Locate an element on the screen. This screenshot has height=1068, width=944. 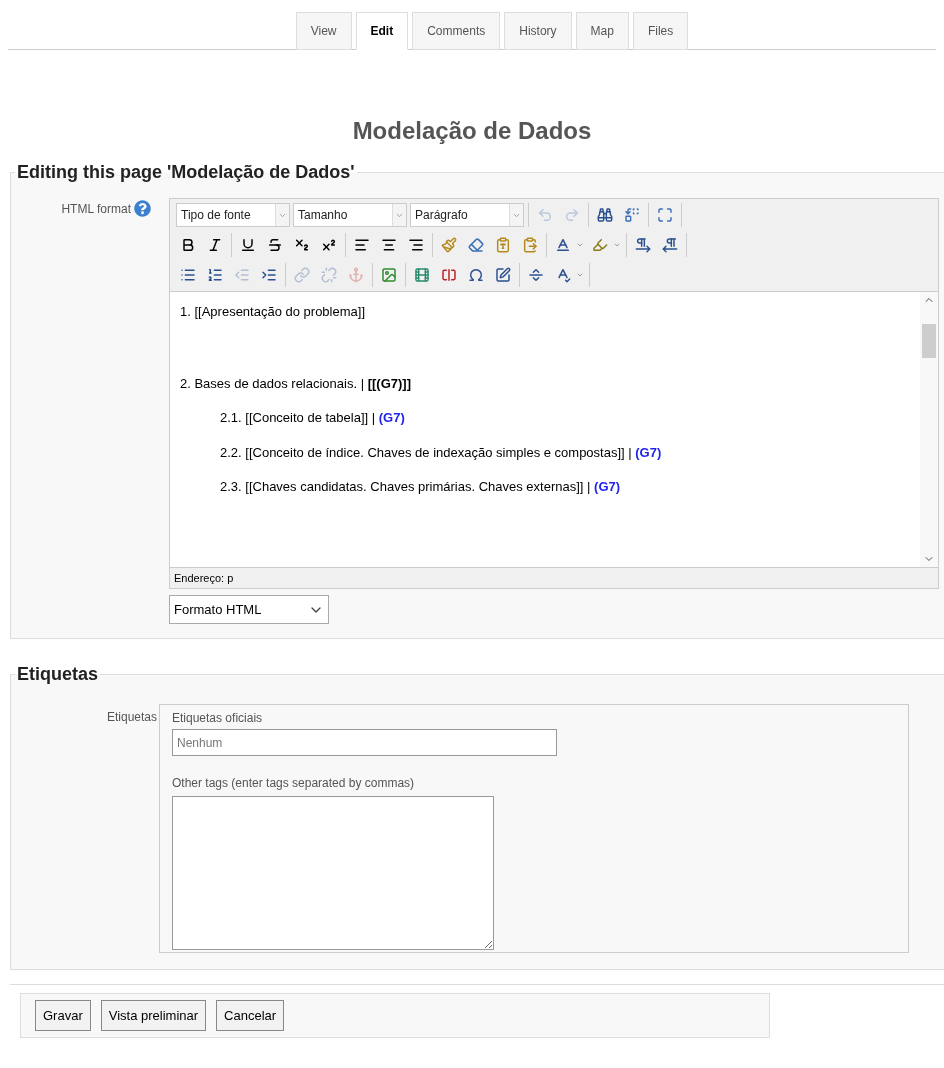
toolbar-select: Parágrafo is located at coordinates (467, 215).